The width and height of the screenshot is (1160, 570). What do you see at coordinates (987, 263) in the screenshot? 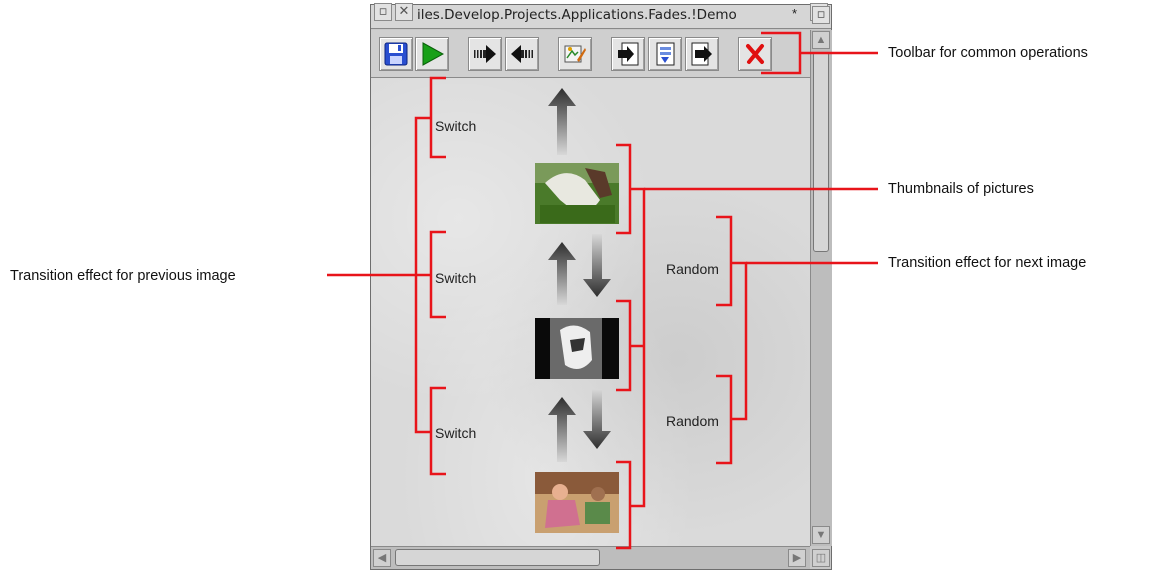
I see `callout-next-effect: Transition effect for next image` at bounding box center [987, 263].